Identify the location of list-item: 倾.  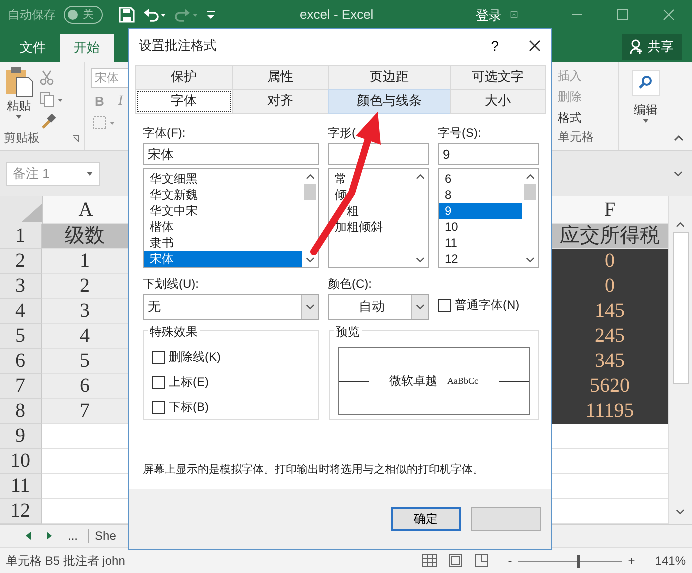
(370, 195).